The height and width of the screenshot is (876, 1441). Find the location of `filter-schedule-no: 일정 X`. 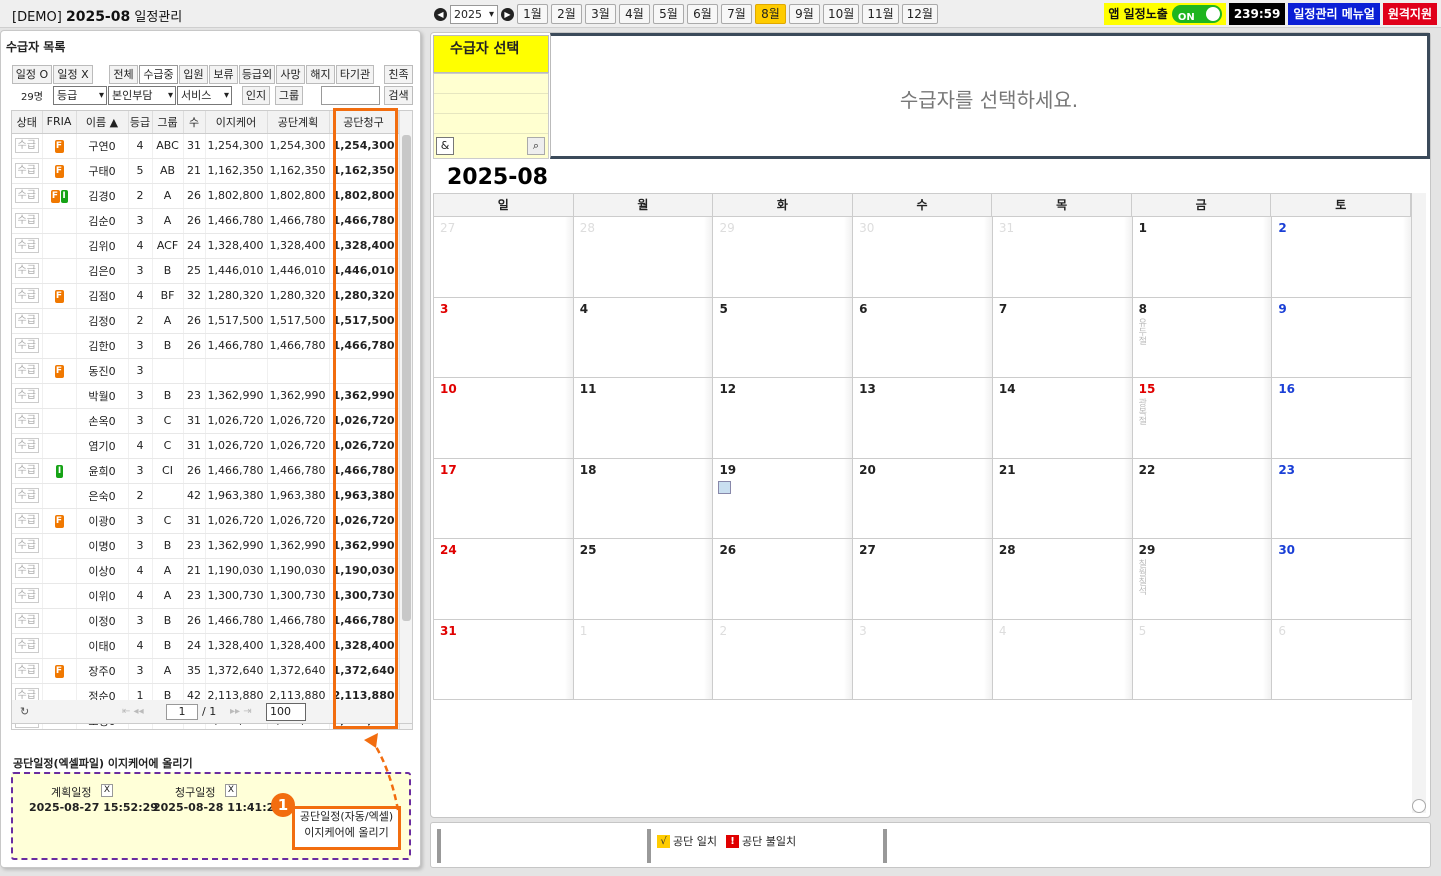

filter-schedule-no: 일정 X is located at coordinates (73, 74).